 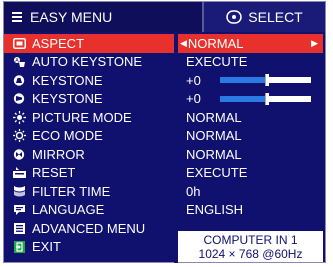 I want to click on signal-resolution: 1024 × 768 @60Hz, so click(x=250, y=253).